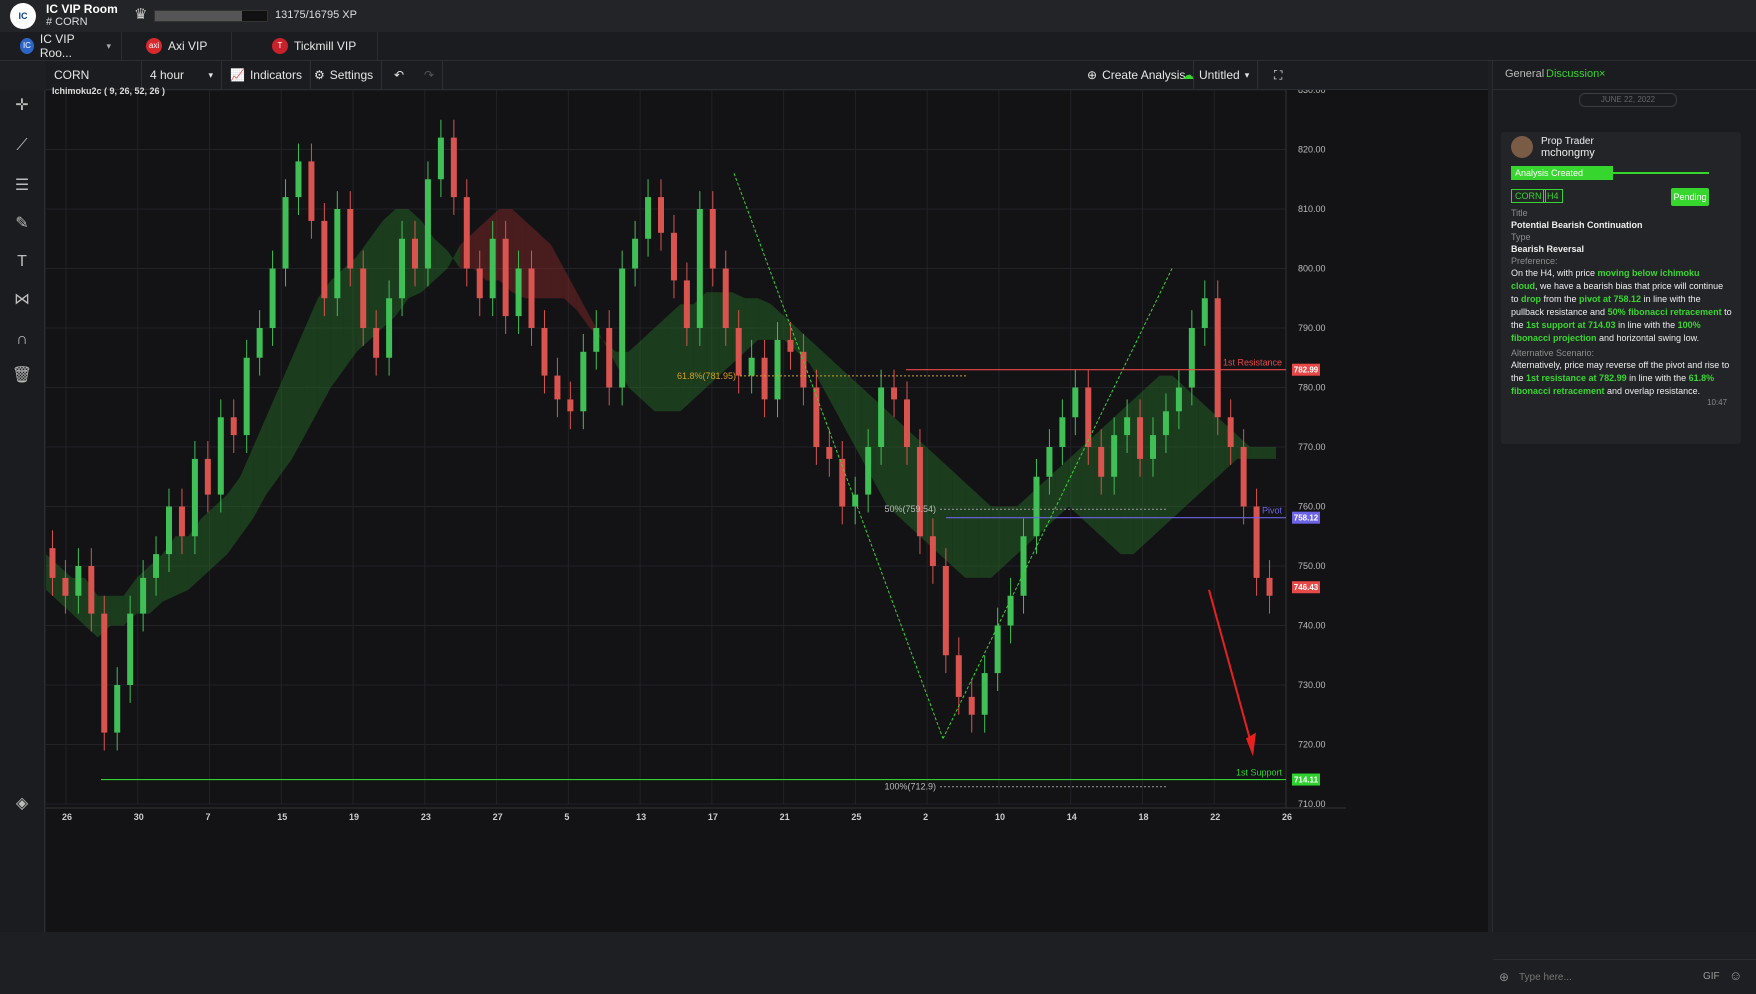 This screenshot has width=1756, height=994. I want to click on fib-level-label: 61.8%(781.95), so click(706, 376).